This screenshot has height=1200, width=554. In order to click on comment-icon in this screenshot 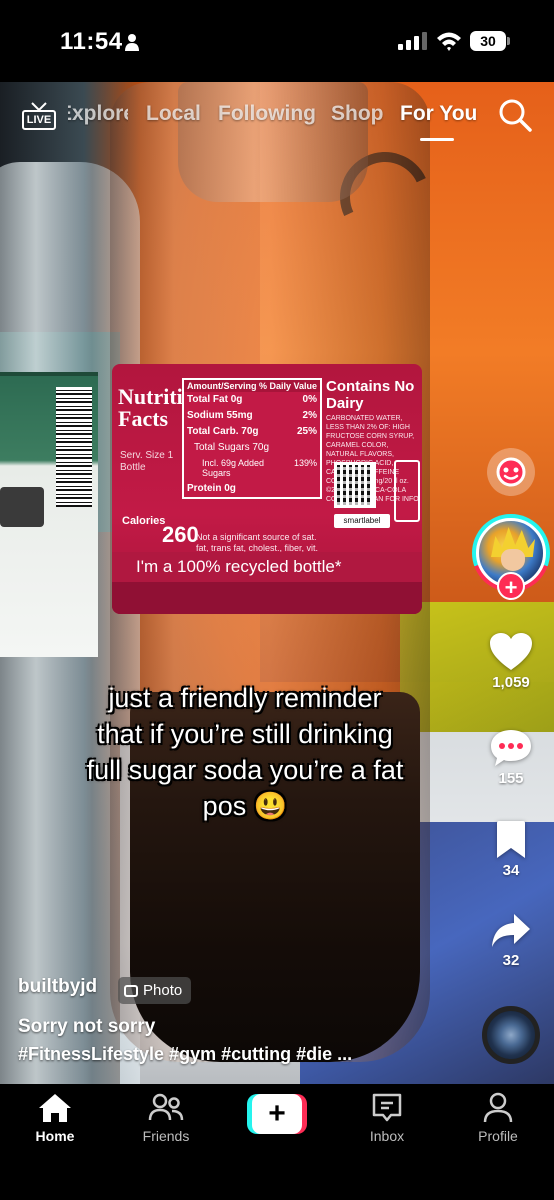, I will do `click(511, 748)`.